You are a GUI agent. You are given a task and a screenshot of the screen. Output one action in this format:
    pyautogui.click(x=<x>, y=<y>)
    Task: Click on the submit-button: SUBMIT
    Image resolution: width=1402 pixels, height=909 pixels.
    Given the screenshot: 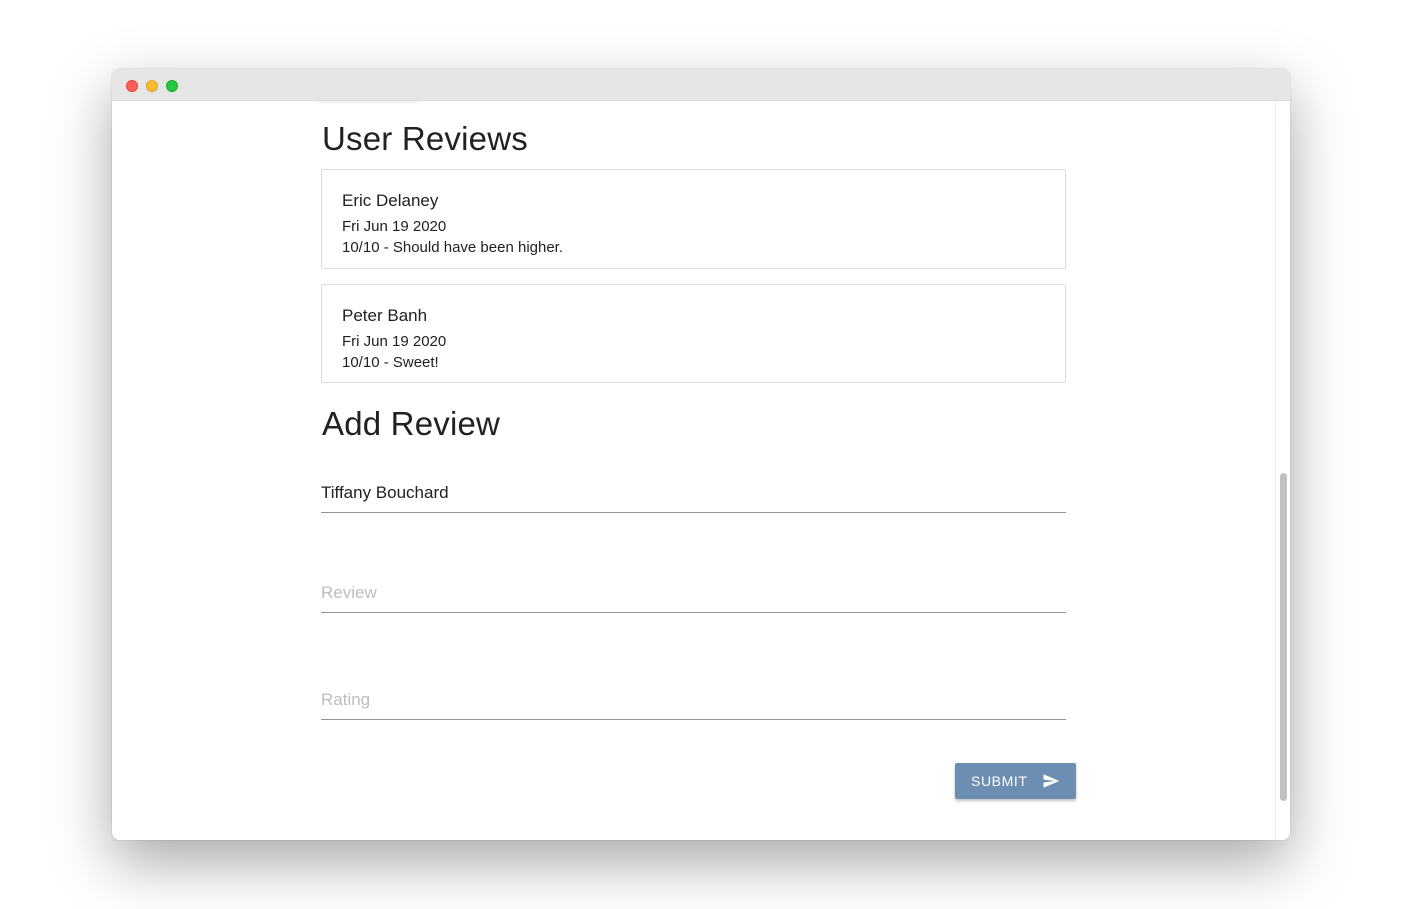 What is the action you would take?
    pyautogui.click(x=1015, y=781)
    